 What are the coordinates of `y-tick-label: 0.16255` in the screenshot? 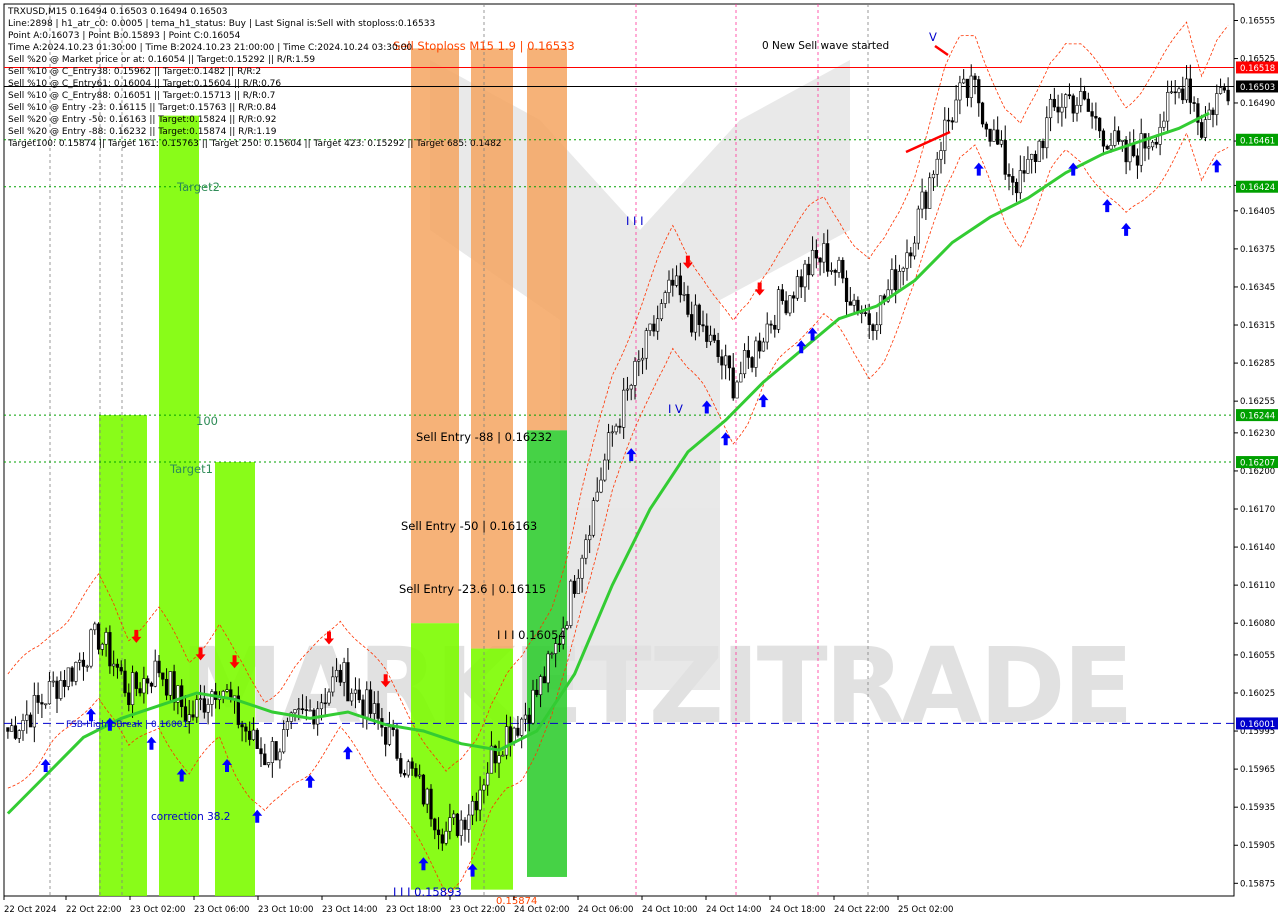 It's located at (1257, 402).